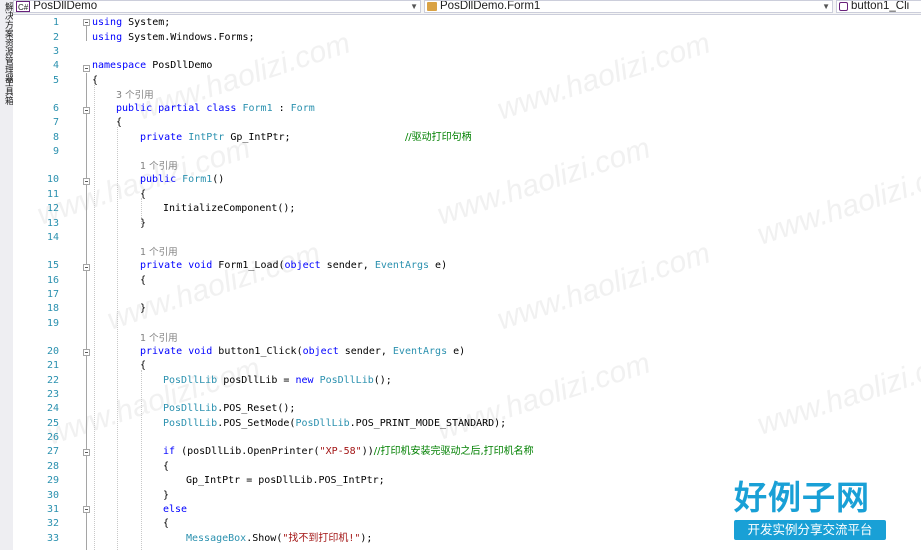  I want to click on line-number: 5, so click(55, 80).